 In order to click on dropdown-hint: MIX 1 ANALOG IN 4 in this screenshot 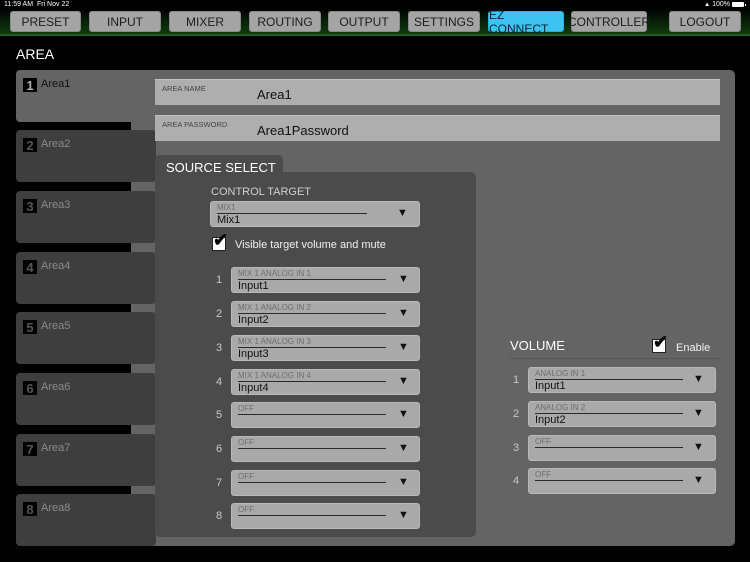, I will do `click(274, 375)`.